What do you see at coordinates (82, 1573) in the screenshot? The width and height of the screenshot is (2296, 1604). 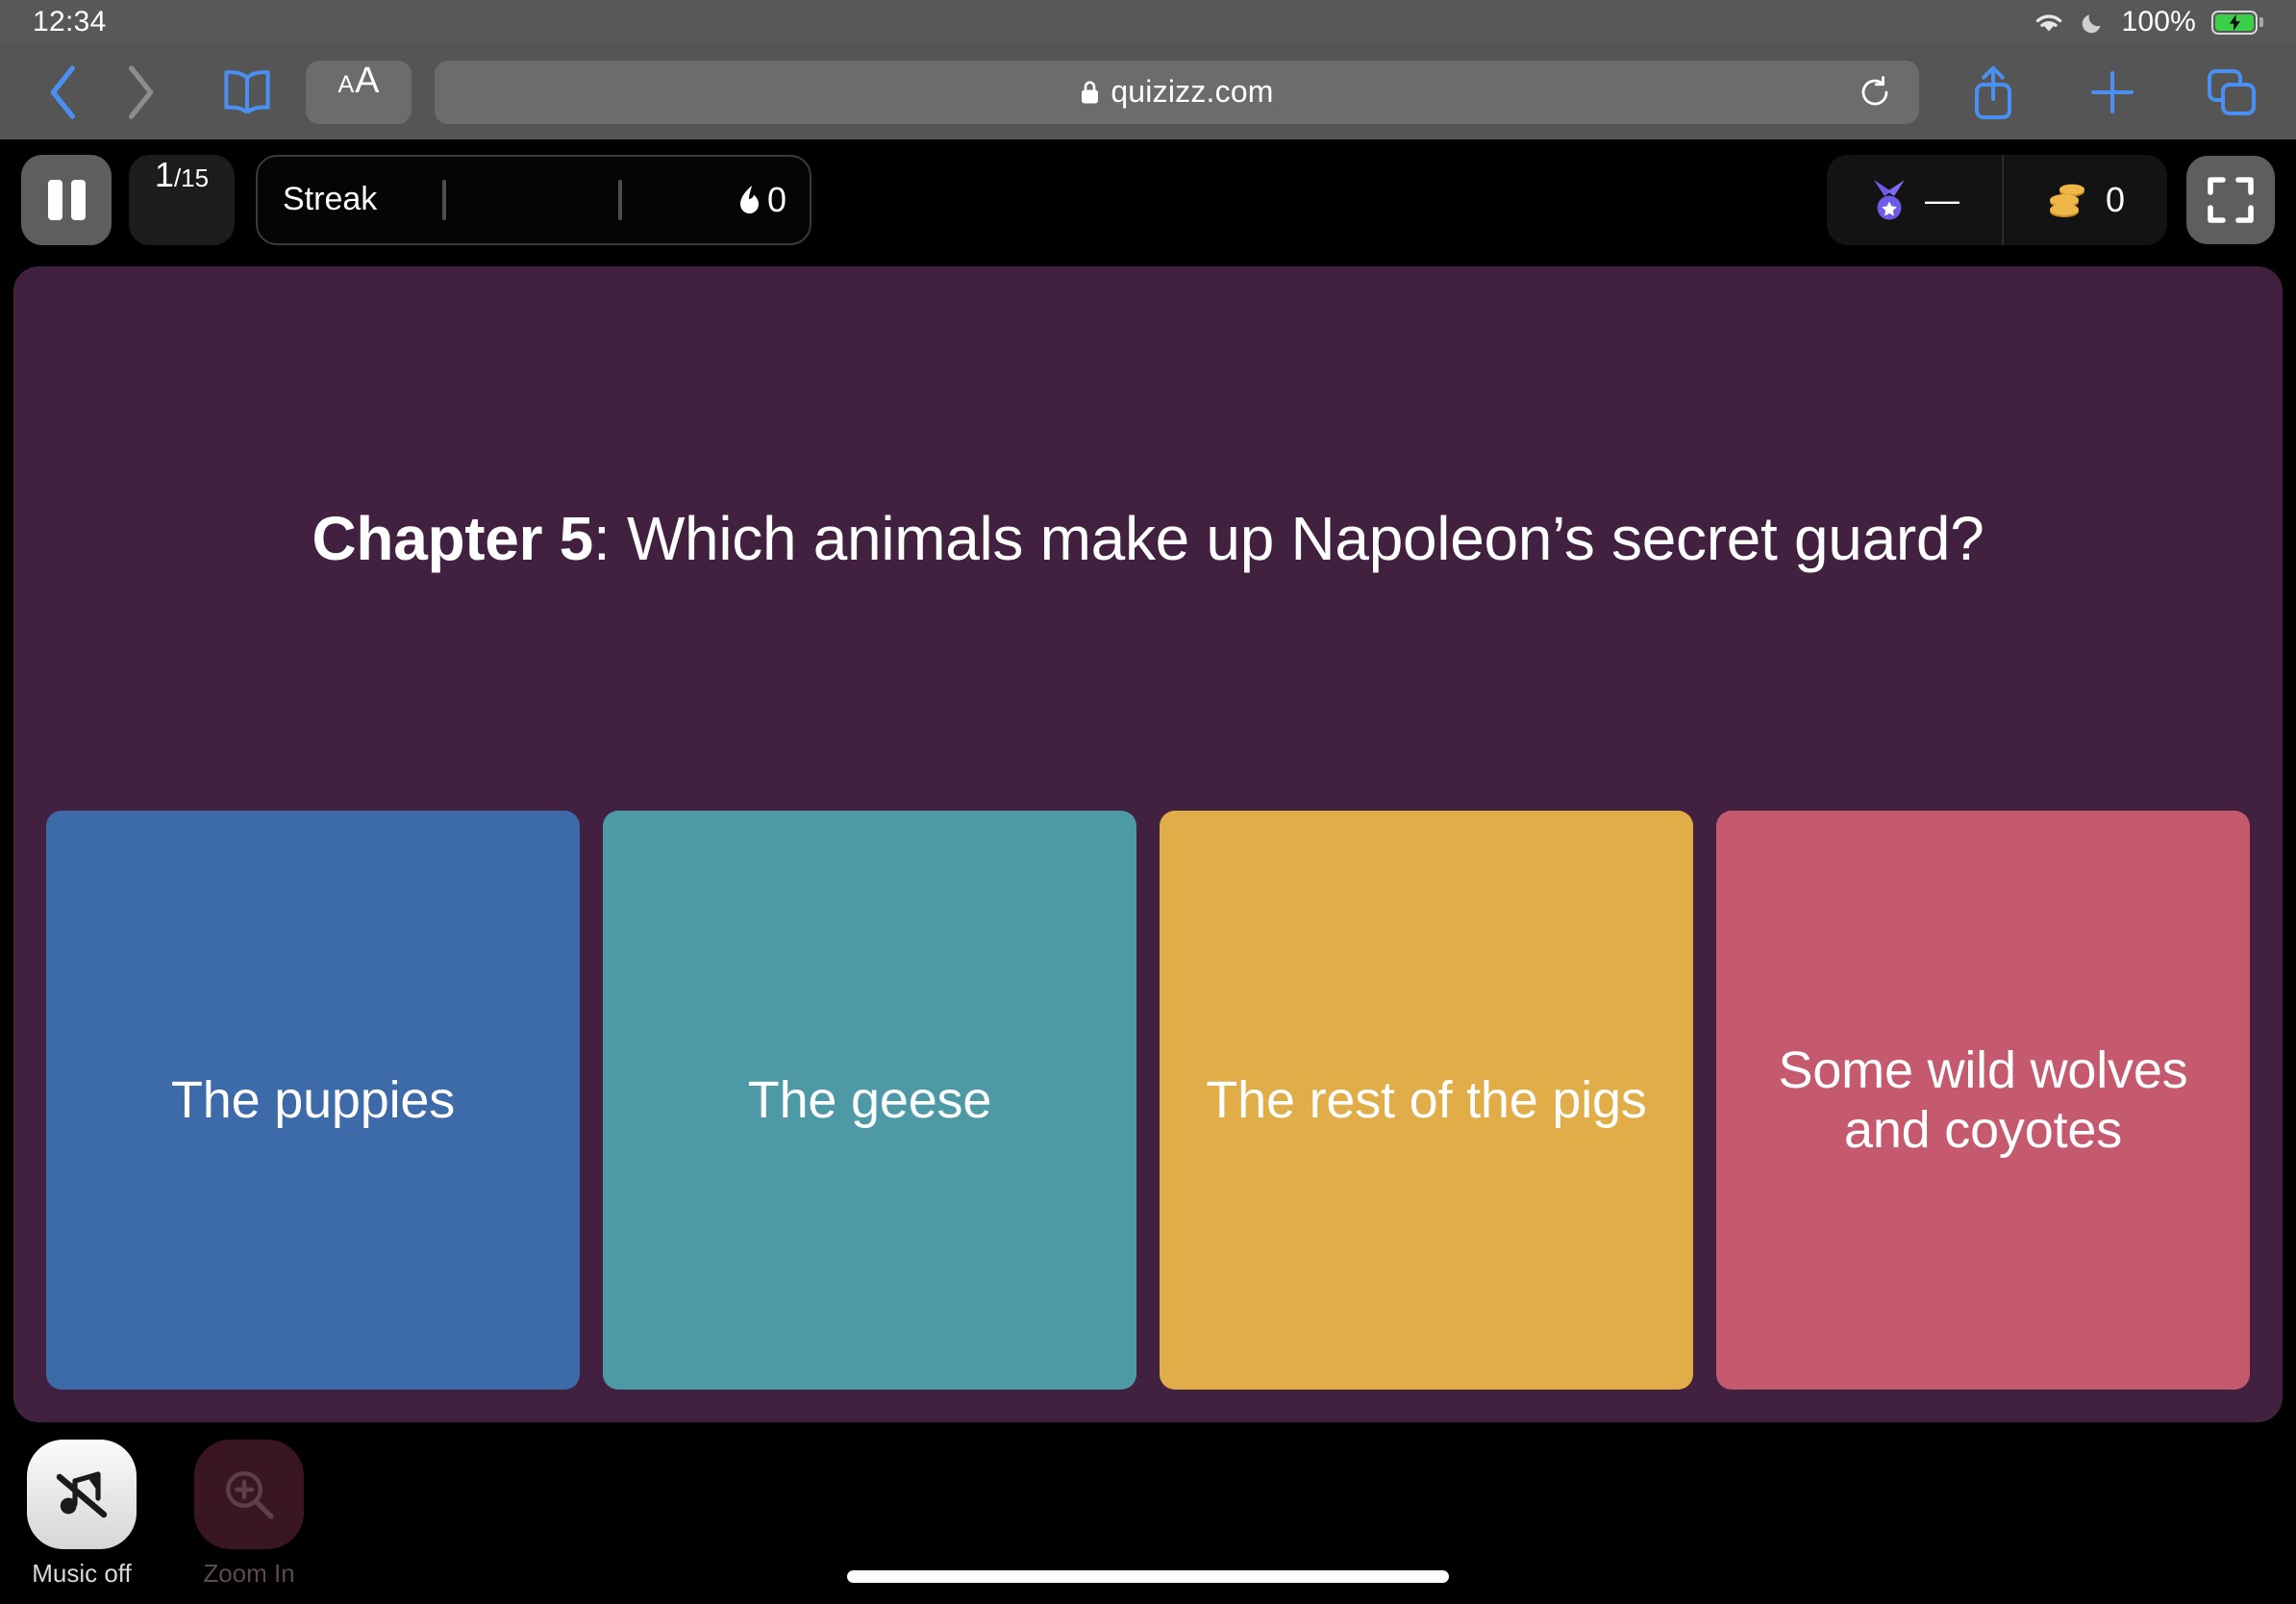 I see `music-toggle-label: Music off` at bounding box center [82, 1573].